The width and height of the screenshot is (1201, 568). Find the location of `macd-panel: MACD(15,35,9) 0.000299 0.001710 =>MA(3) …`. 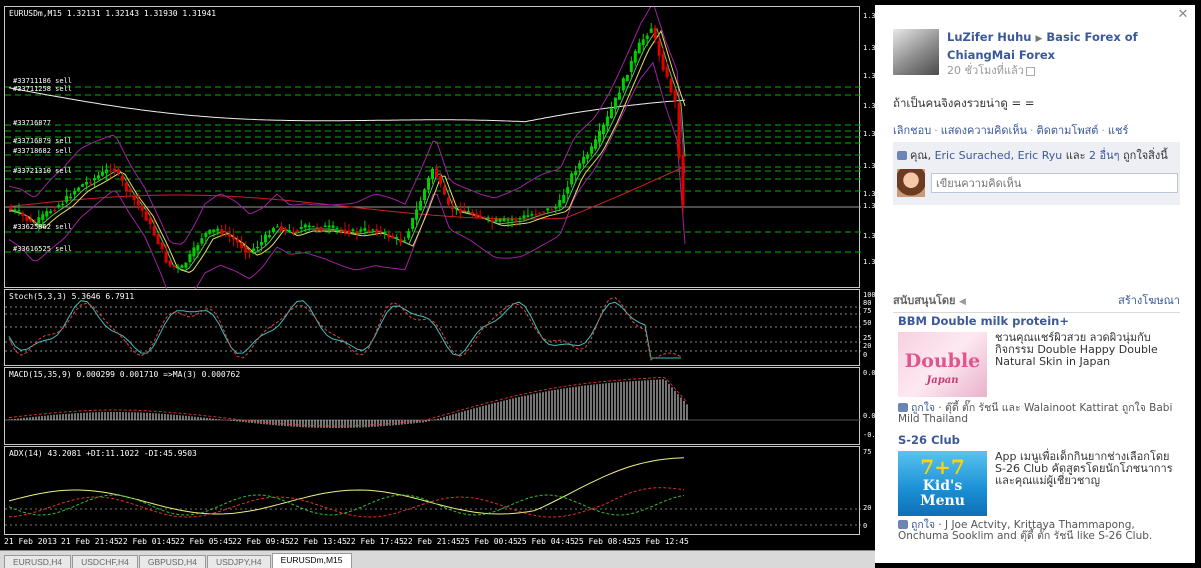

macd-panel: MACD(15,35,9) 0.000299 0.001710 =>MA(3) … is located at coordinates (432, 406).